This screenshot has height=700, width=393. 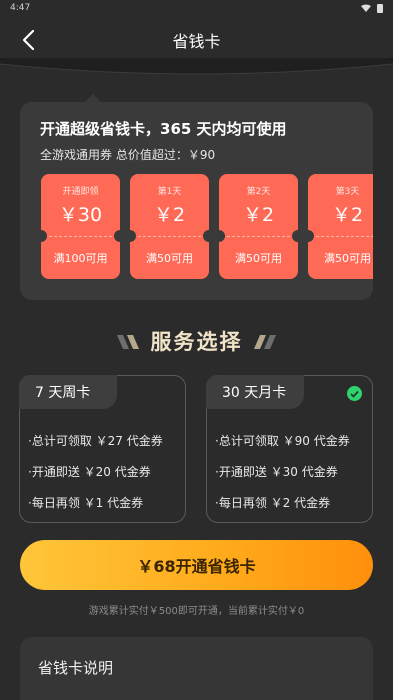 I want to click on coupon-label: 第3天, so click(x=347, y=192).